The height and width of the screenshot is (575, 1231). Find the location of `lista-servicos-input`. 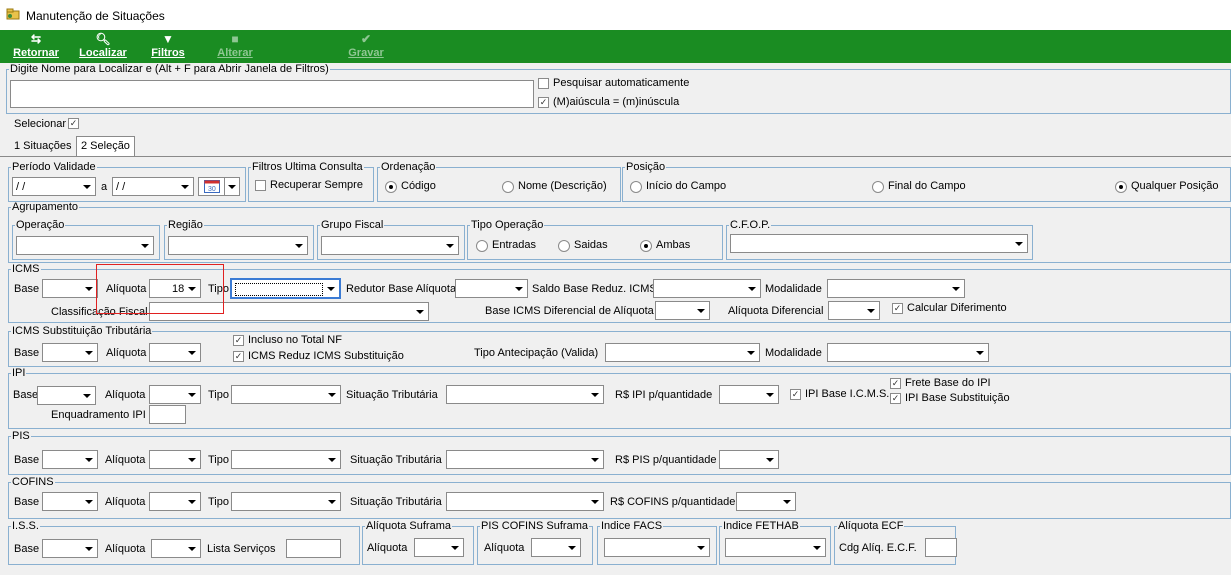

lista-servicos-input is located at coordinates (313, 548).